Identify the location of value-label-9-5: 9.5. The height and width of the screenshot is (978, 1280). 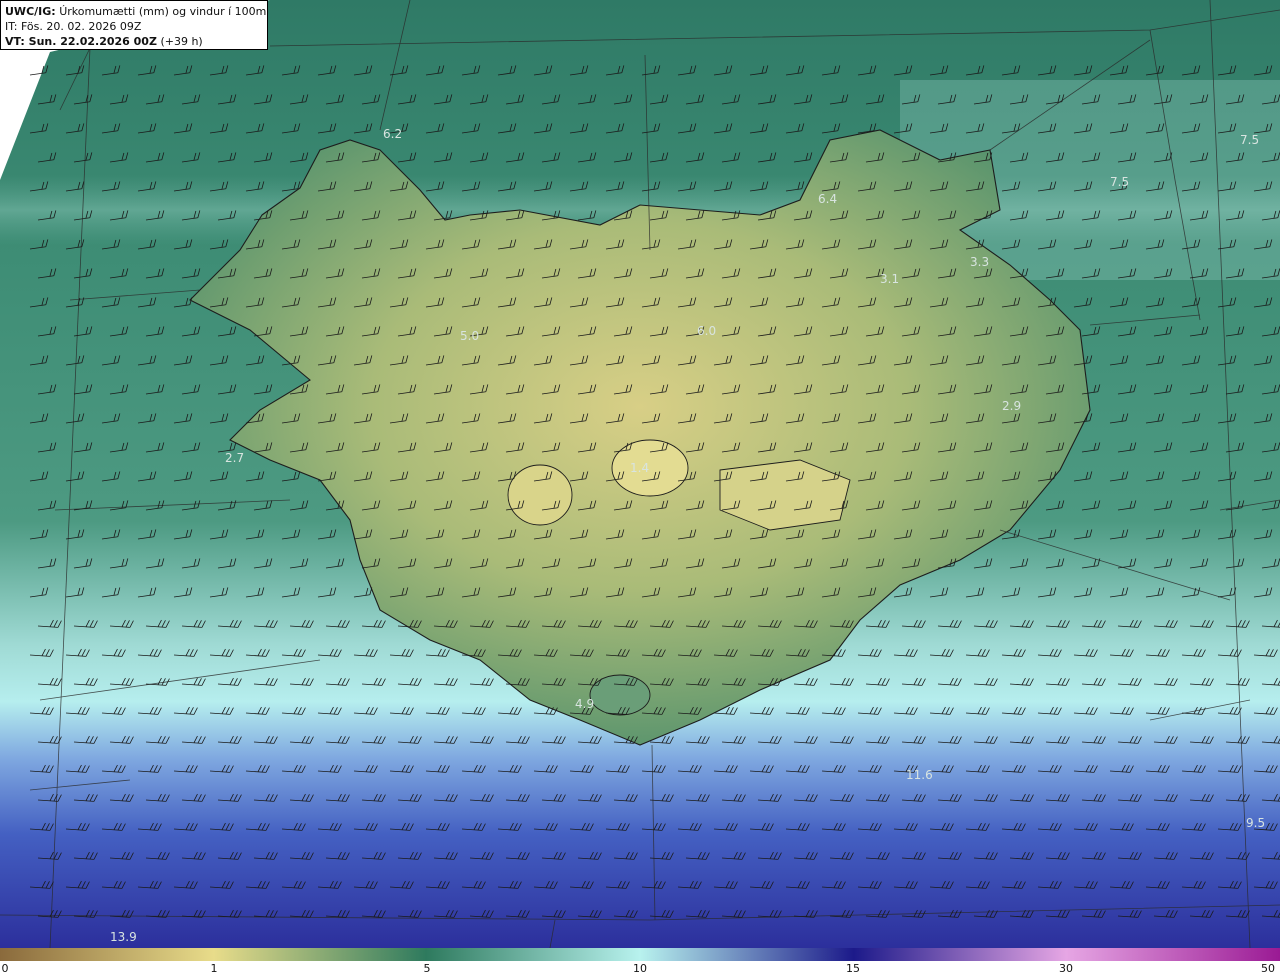
(1255, 823).